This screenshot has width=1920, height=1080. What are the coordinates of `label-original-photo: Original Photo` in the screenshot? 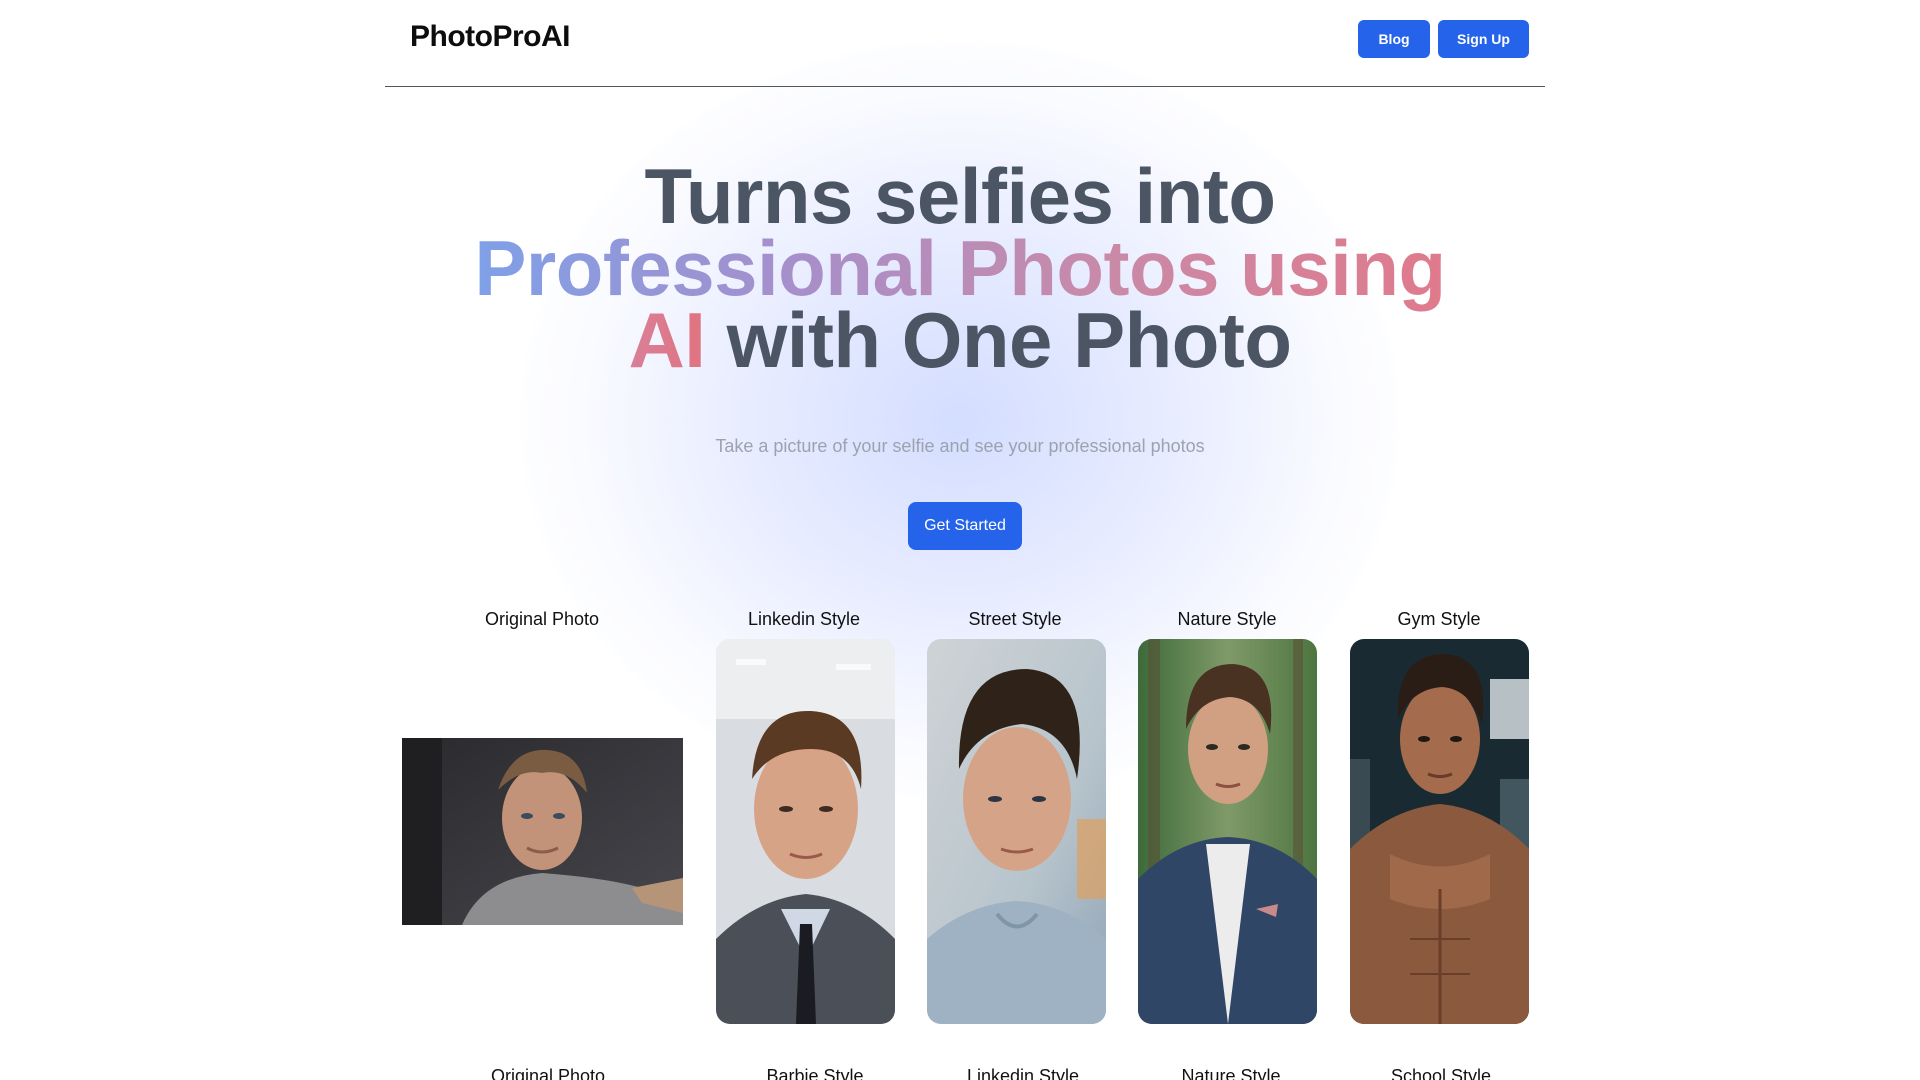 It's located at (542, 619).